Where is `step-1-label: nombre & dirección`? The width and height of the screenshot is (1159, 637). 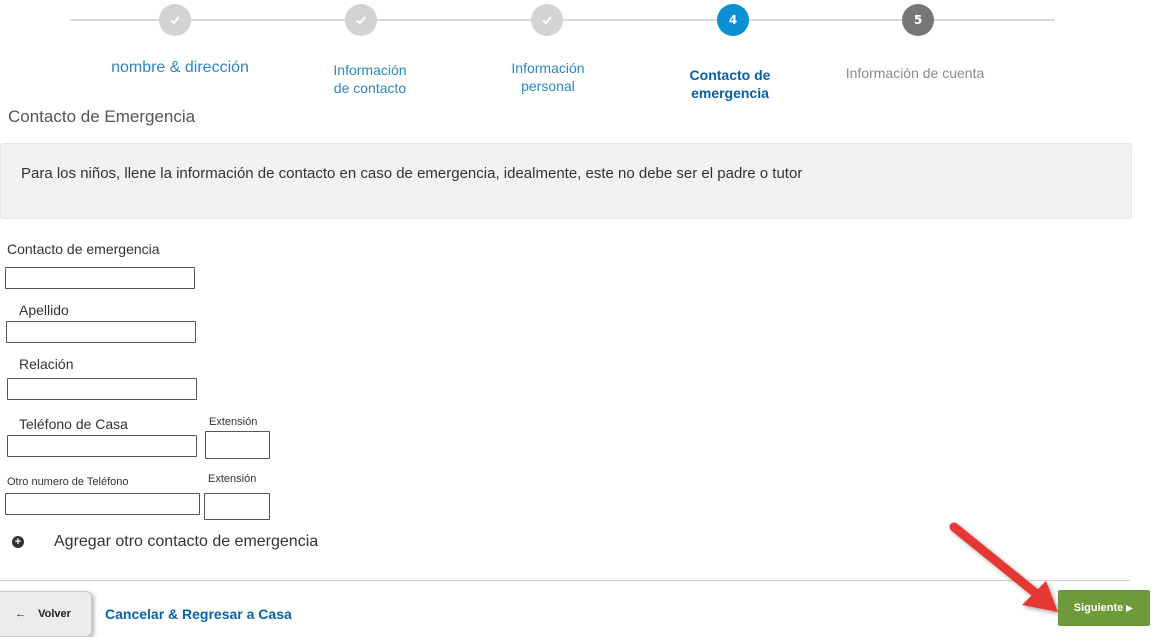
step-1-label: nombre & dirección is located at coordinates (180, 68).